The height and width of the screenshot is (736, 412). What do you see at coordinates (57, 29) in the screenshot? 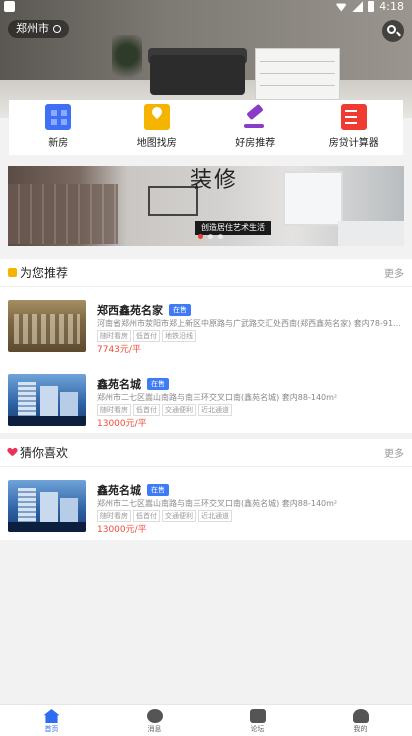
I see `location-icon` at bounding box center [57, 29].